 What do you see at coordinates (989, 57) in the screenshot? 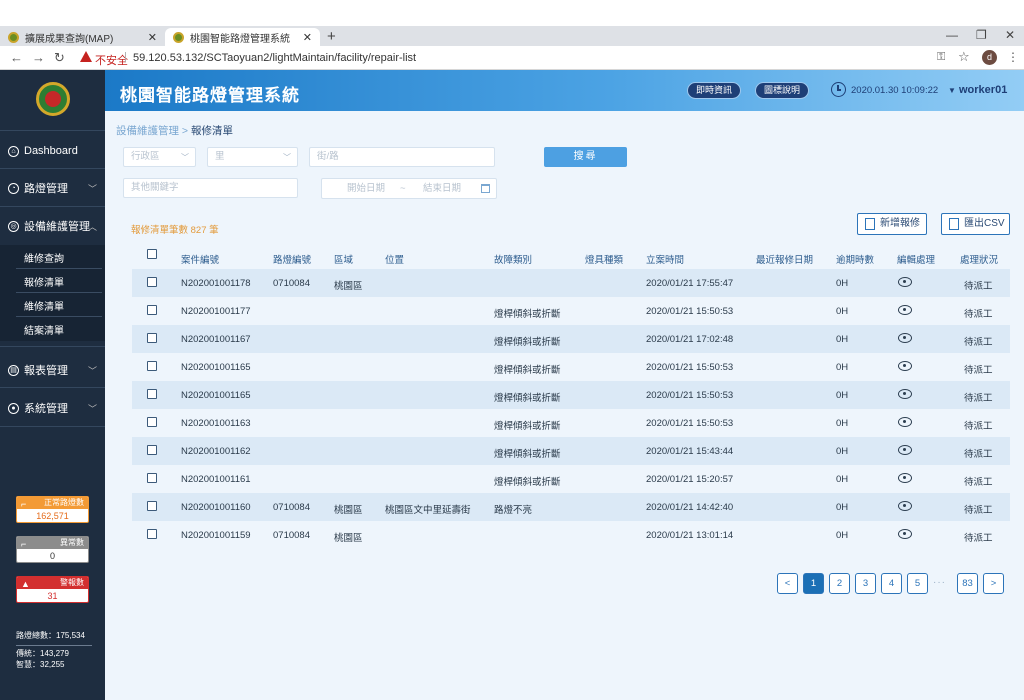
I see `profile-avatar: d` at bounding box center [989, 57].